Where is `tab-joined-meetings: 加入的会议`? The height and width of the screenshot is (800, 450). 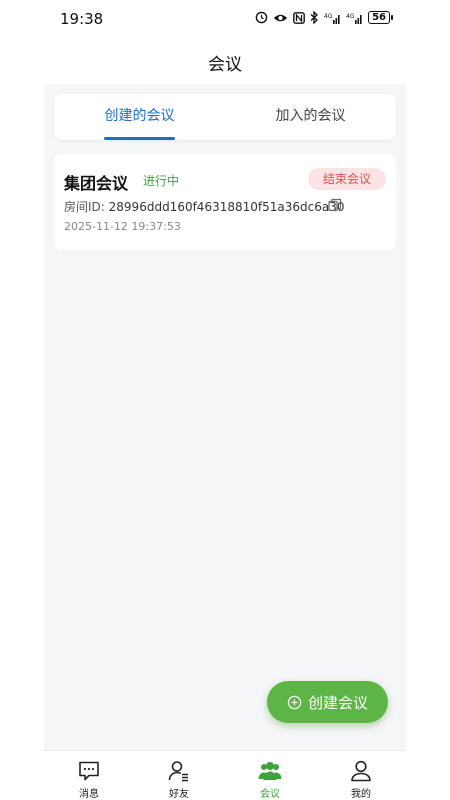
tab-joined-meetings: 加入的会议 is located at coordinates (310, 117).